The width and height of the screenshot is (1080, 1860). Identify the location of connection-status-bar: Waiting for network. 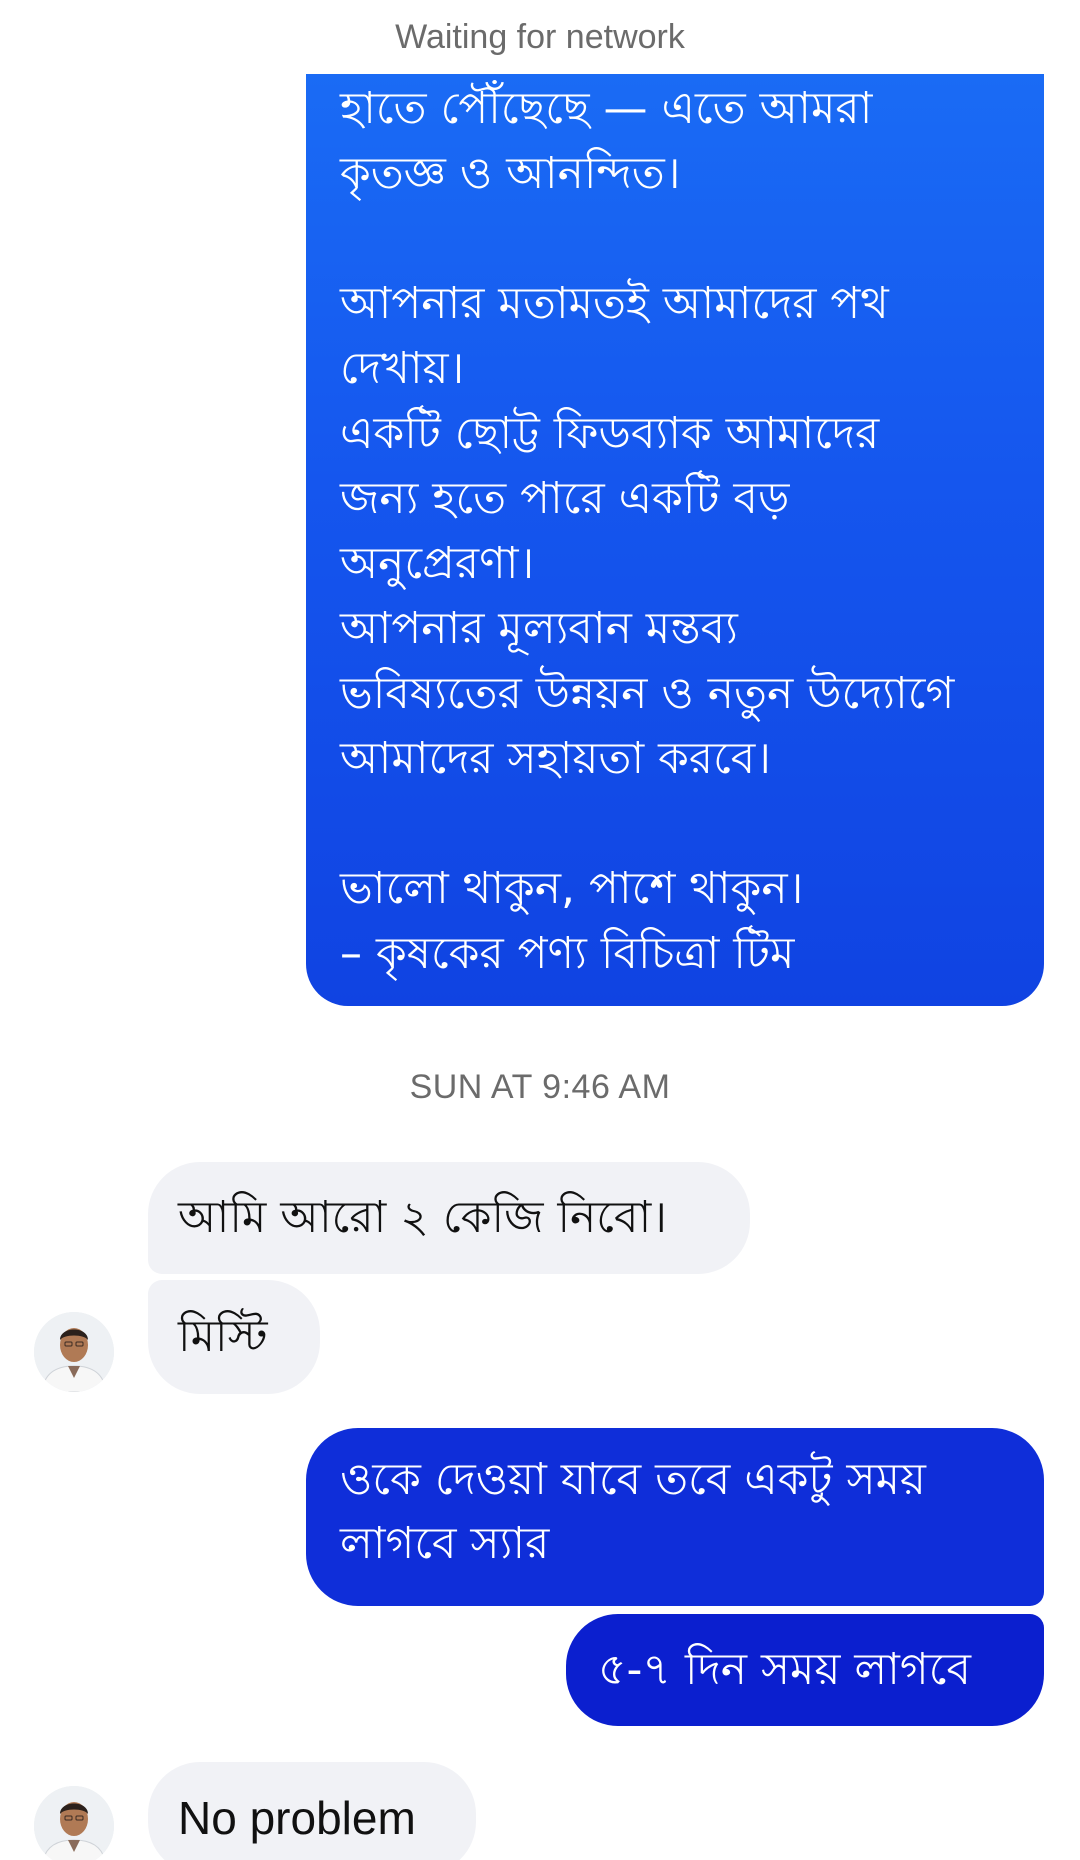
(540, 37).